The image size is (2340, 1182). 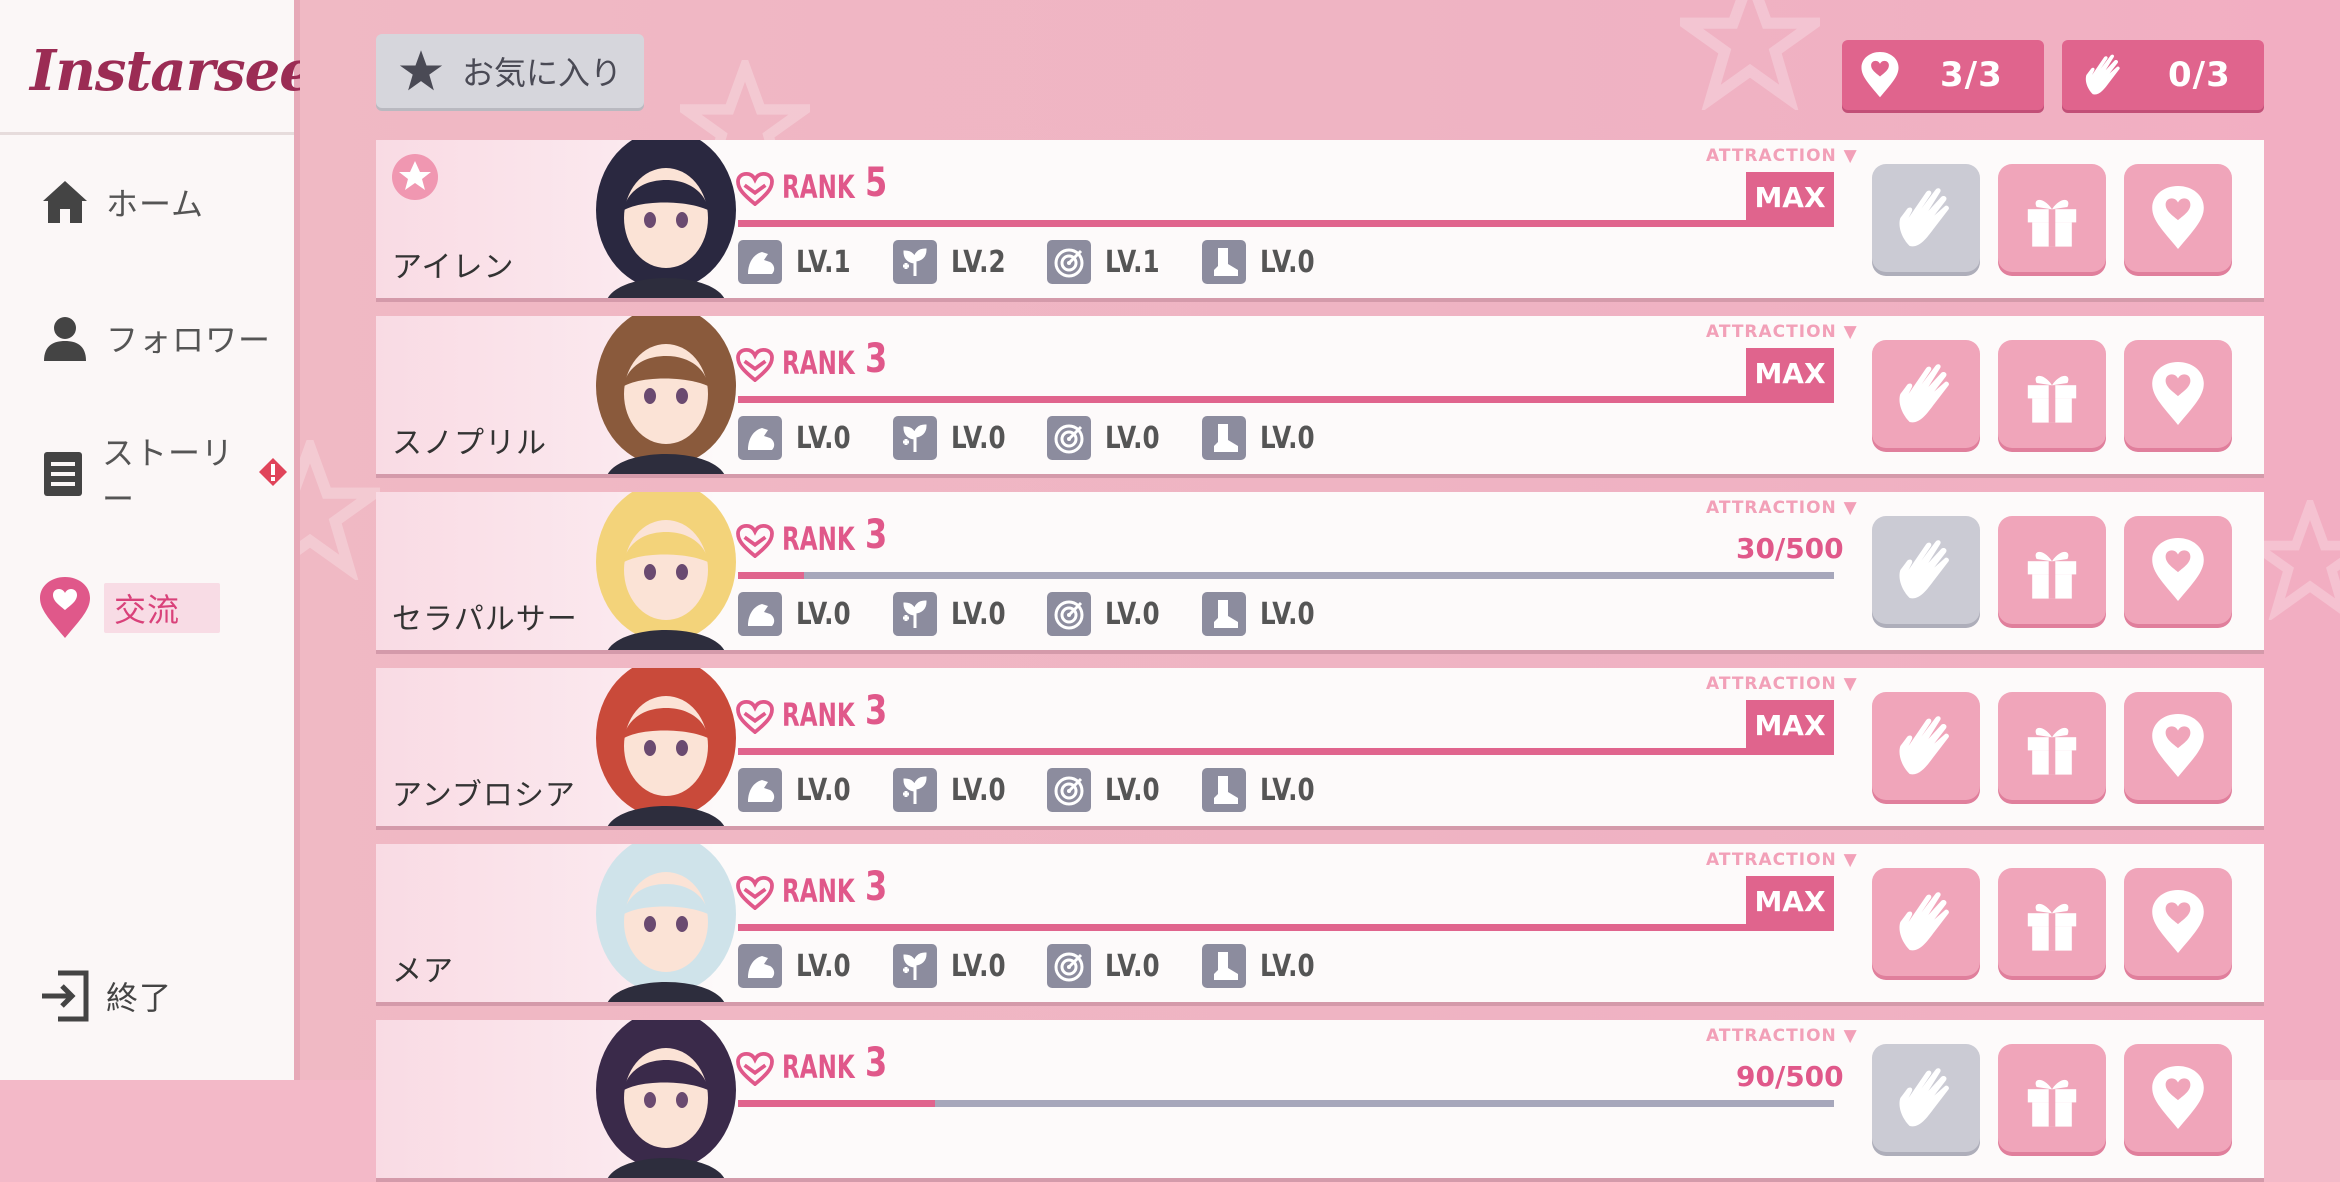 I want to click on sidebar-item-story: ストーリー, so click(x=163, y=476).